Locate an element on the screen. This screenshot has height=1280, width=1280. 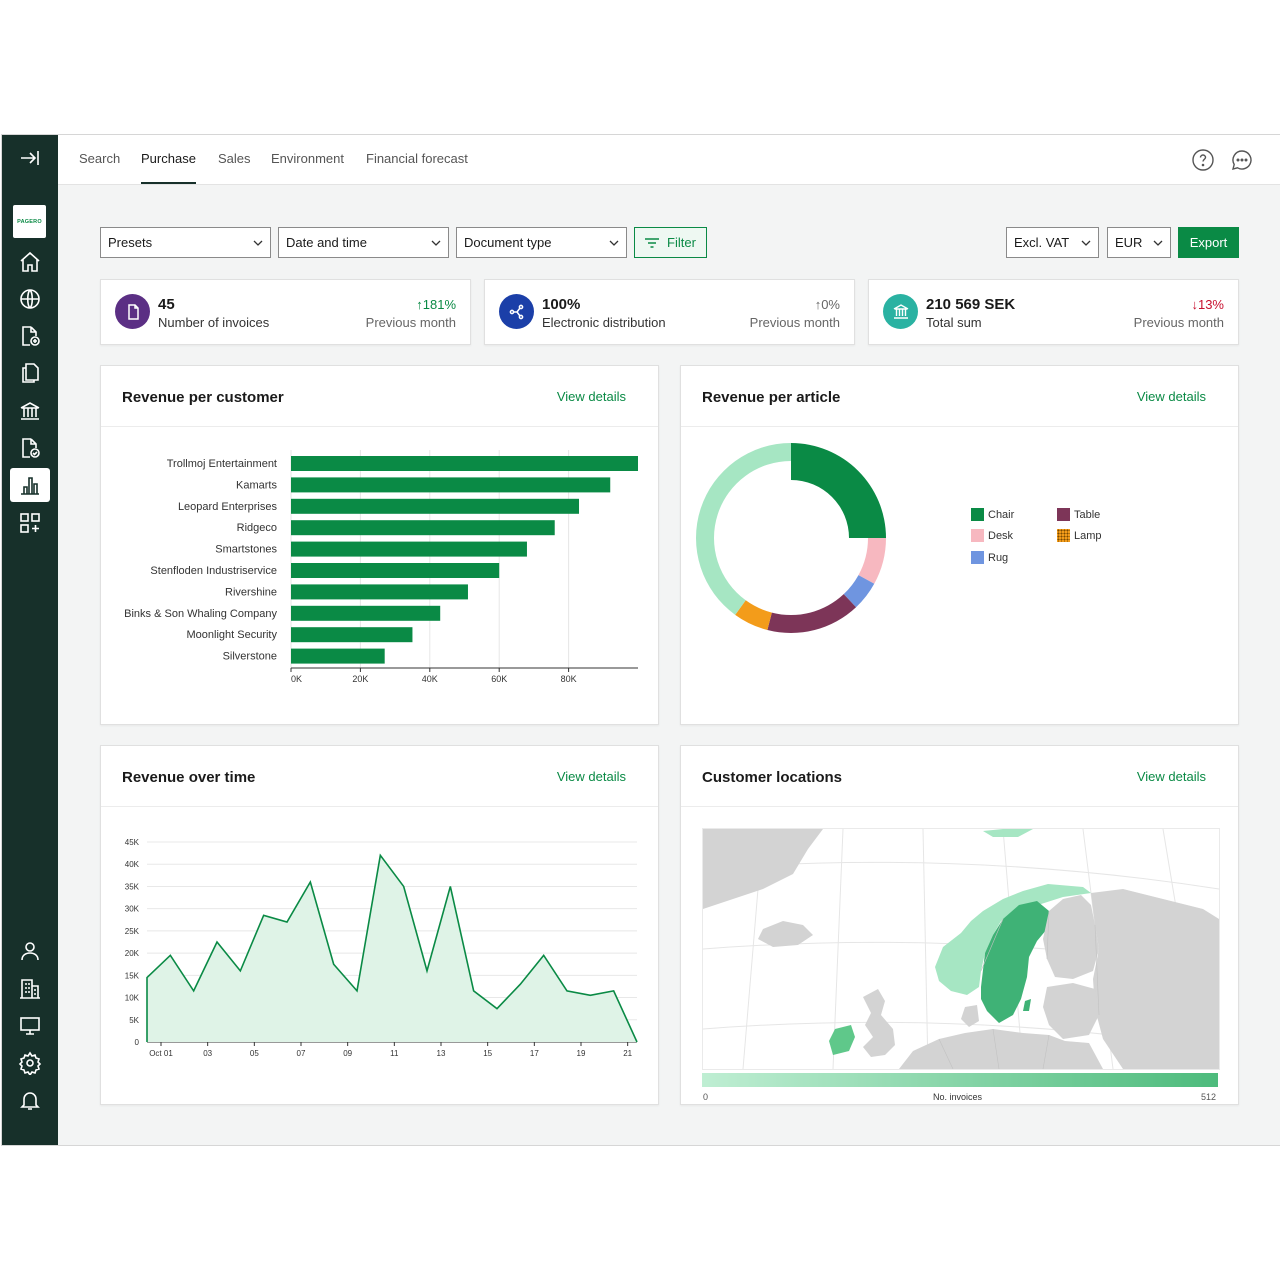
scale-max-label: 512 is located at coordinates (1208, 1097).